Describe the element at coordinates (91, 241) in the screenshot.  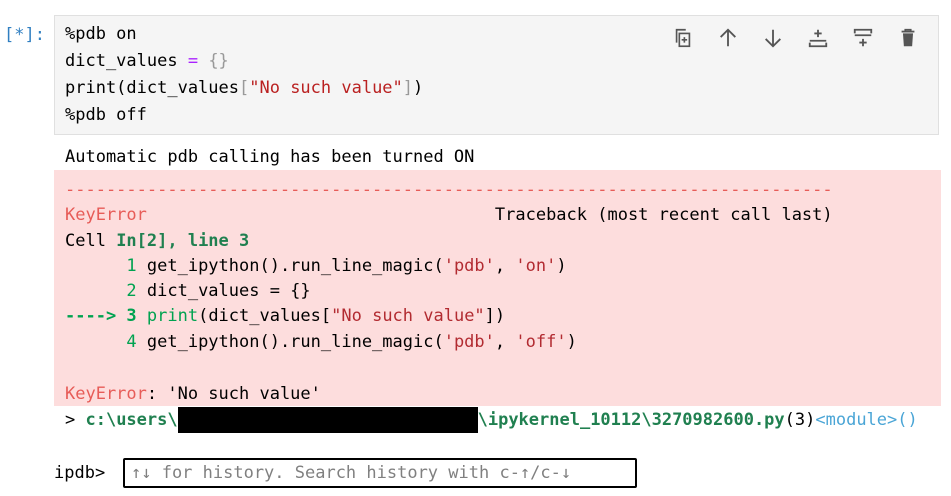
I see `cell-prefix: Cell` at that location.